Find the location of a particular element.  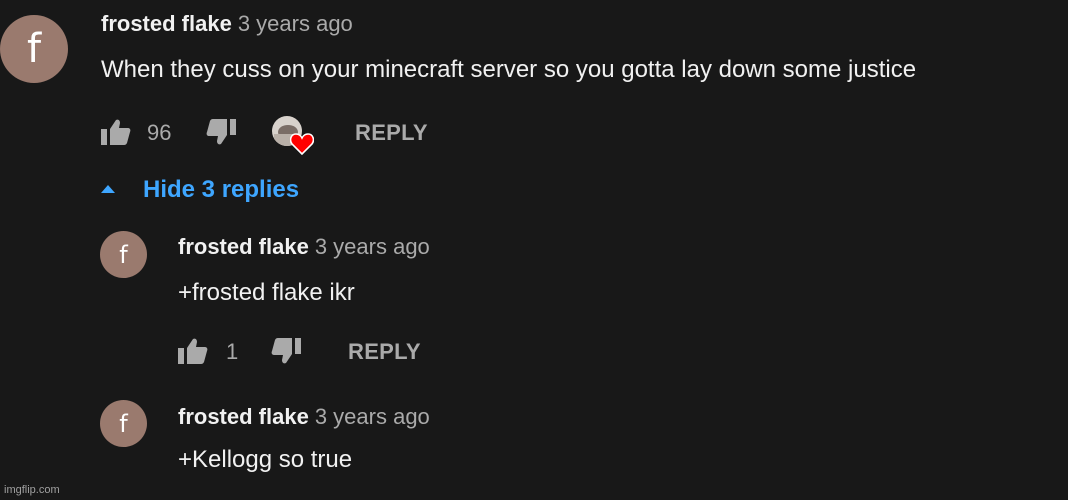

heart-icon is located at coordinates (302, 144).